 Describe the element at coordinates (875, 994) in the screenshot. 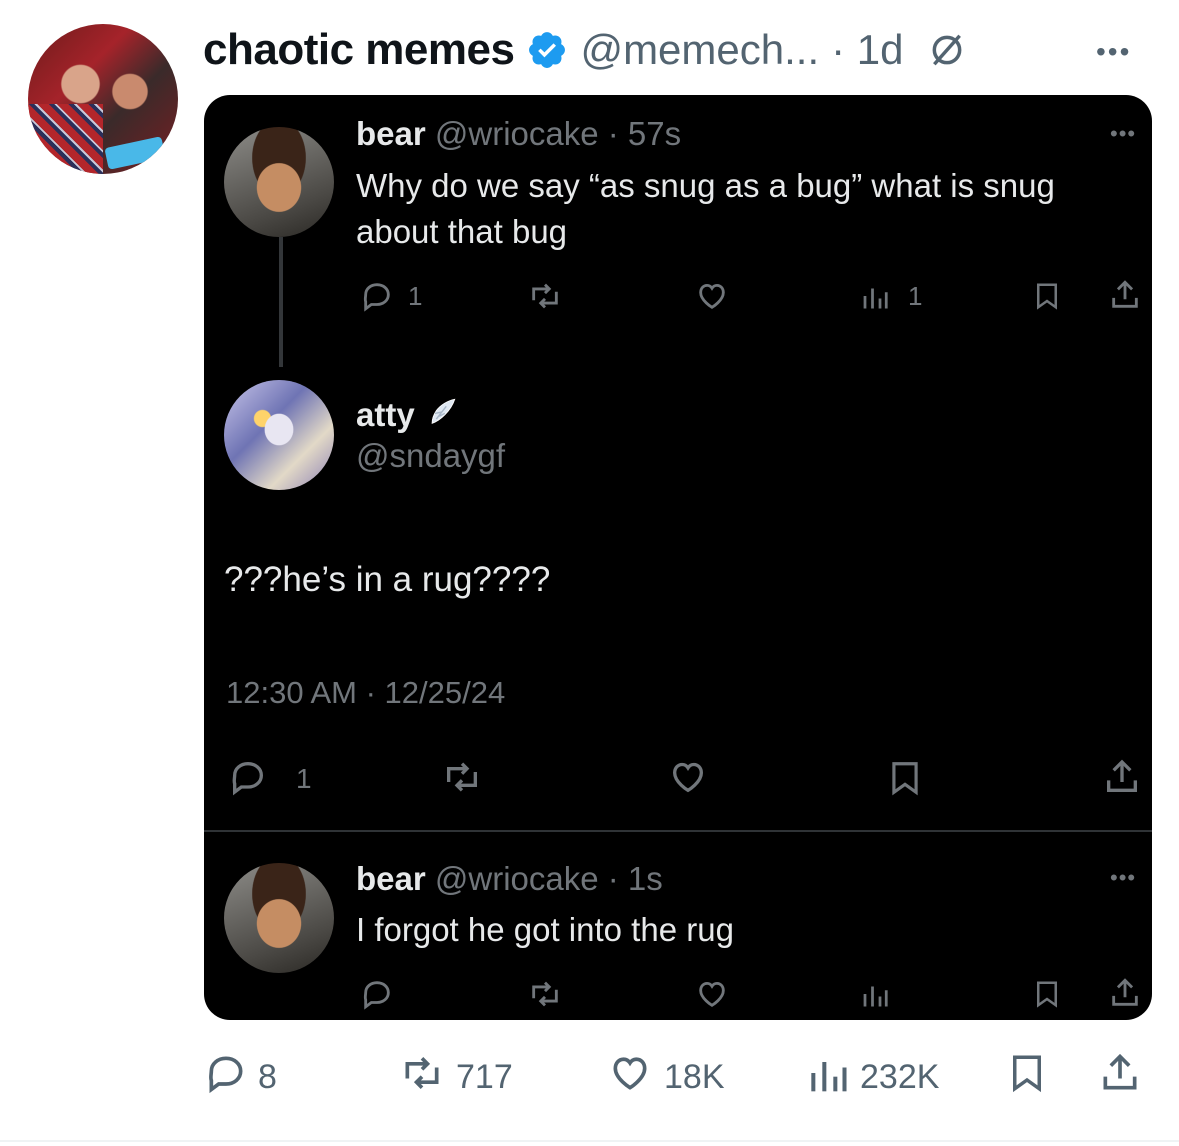

I see `tweet3-views-icon` at that location.